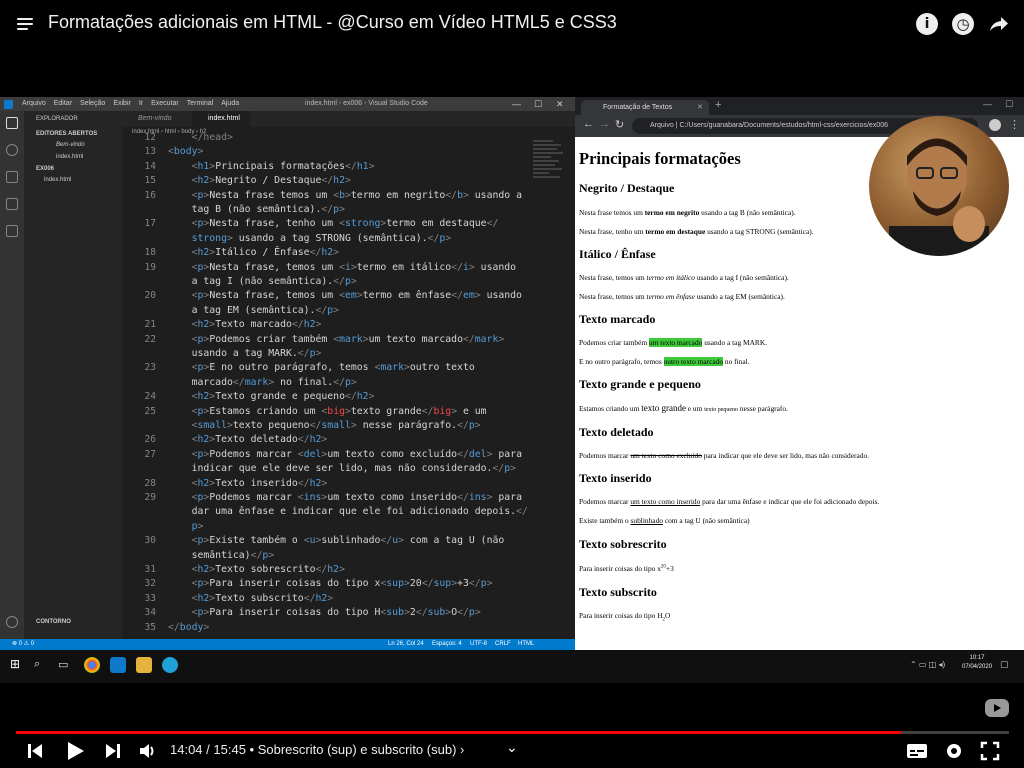  I want to click on code-line: <h2>Texto sobrescrito</h2>, so click(256, 569).